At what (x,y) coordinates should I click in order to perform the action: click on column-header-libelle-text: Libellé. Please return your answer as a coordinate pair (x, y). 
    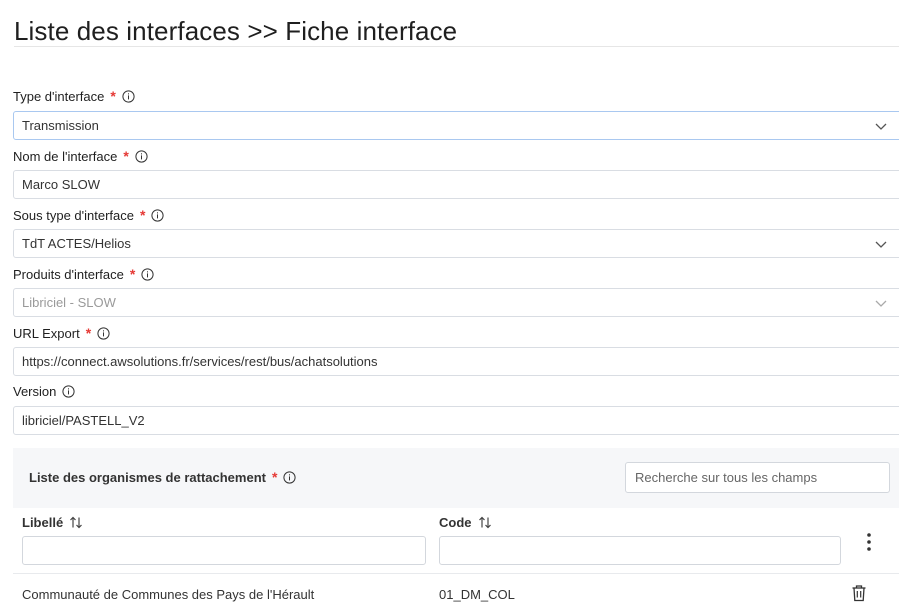
    Looking at the image, I should click on (43, 522).